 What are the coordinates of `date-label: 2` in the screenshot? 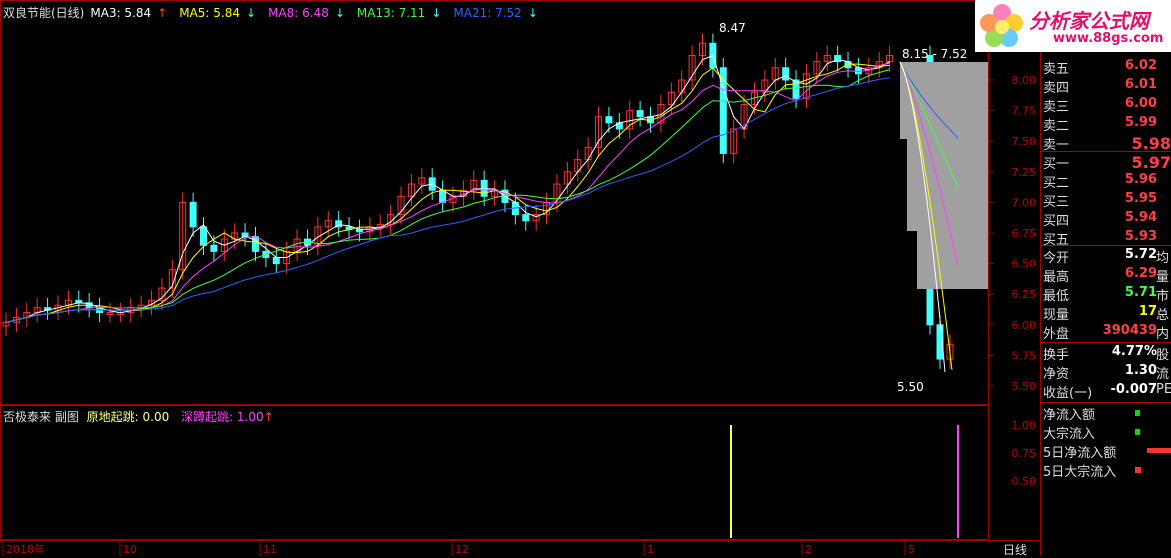 It's located at (808, 549).